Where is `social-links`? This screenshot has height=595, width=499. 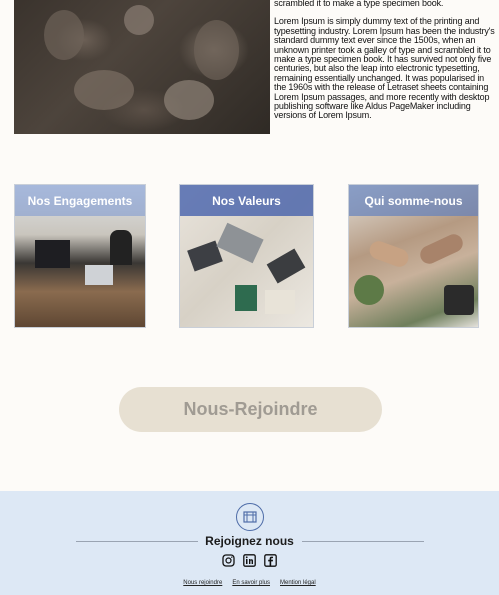
social-links is located at coordinates (249, 560).